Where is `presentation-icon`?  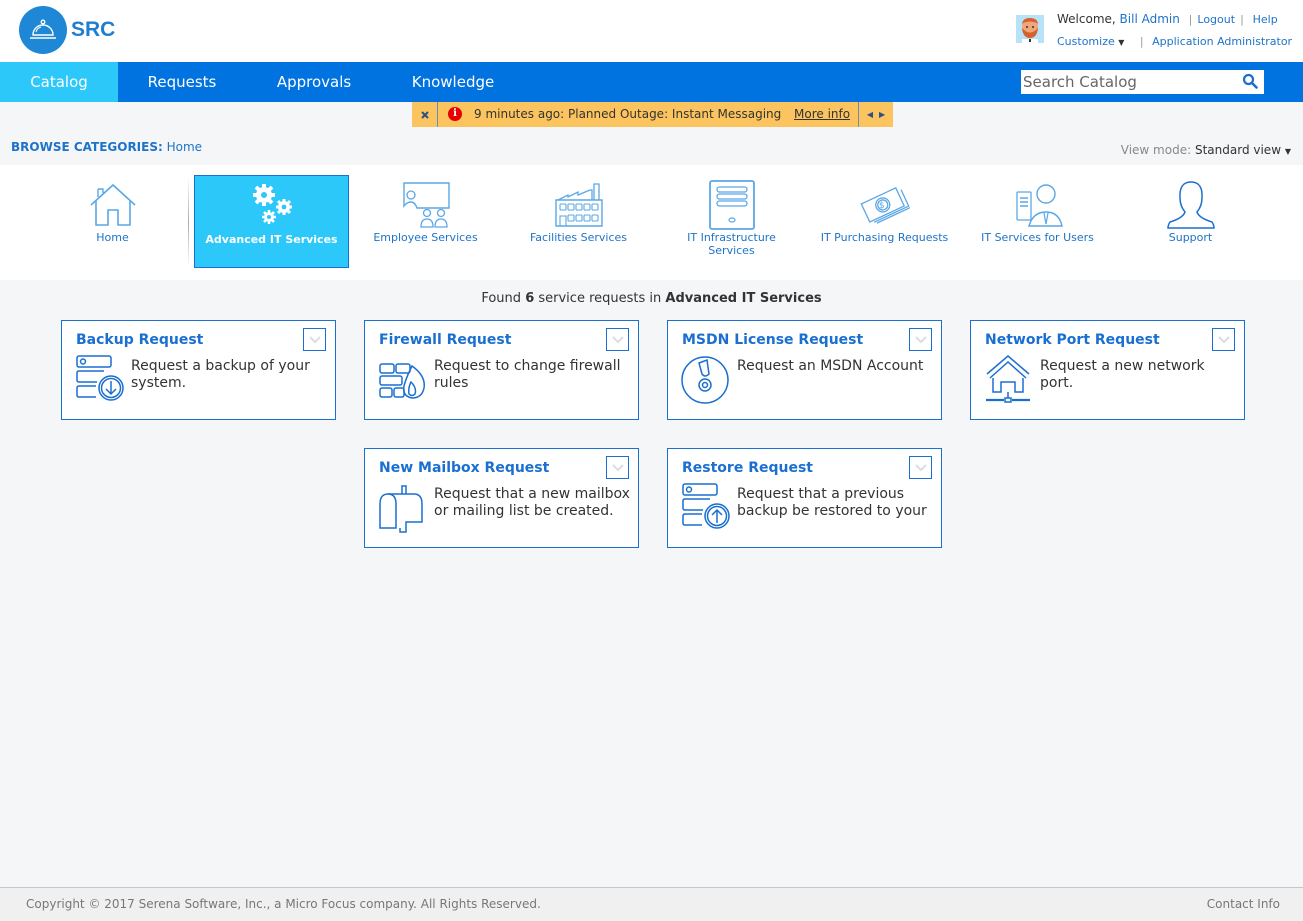
presentation-icon is located at coordinates (426, 205).